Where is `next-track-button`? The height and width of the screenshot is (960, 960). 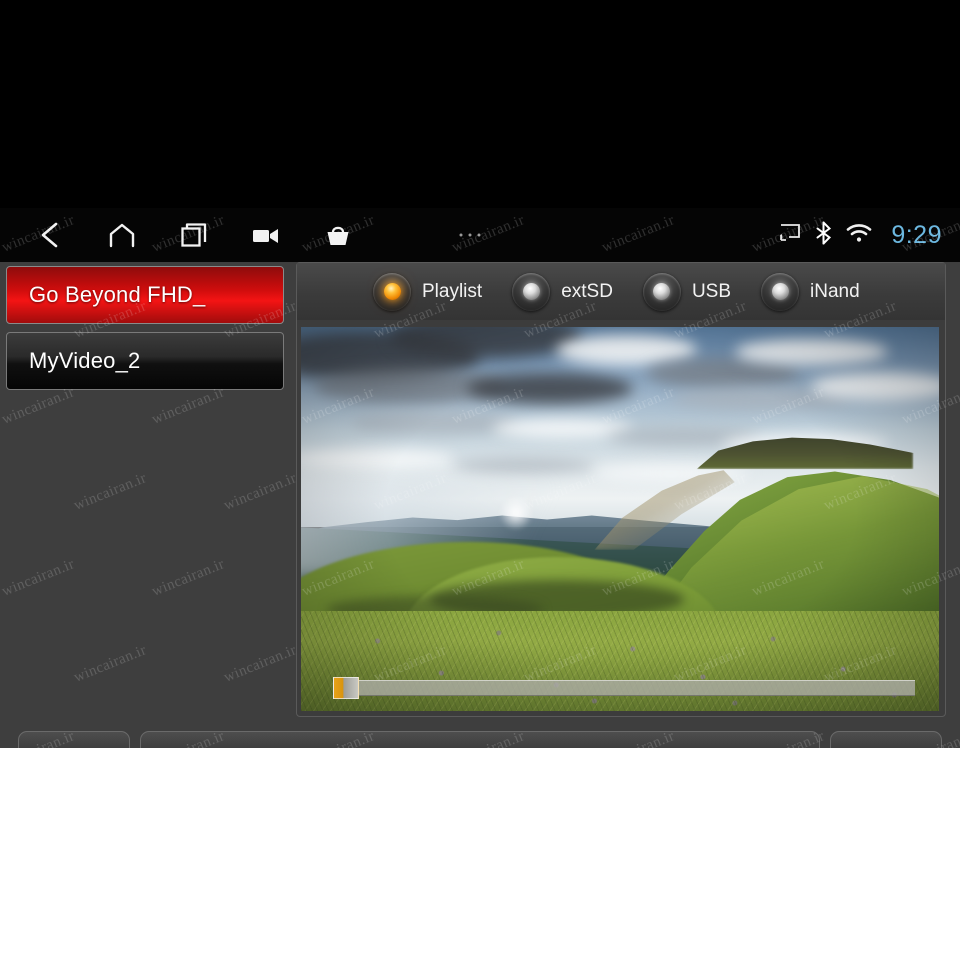 next-track-button is located at coordinates (423, 739).